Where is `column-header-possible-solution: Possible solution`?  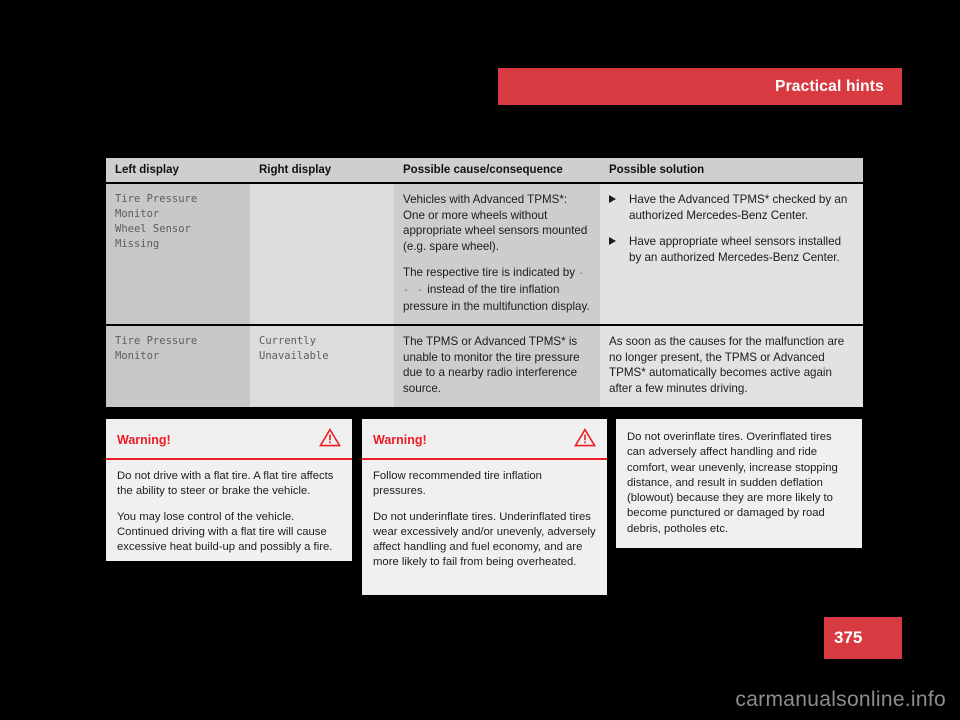
column-header-possible-solution: Possible solution is located at coordinates (731, 171).